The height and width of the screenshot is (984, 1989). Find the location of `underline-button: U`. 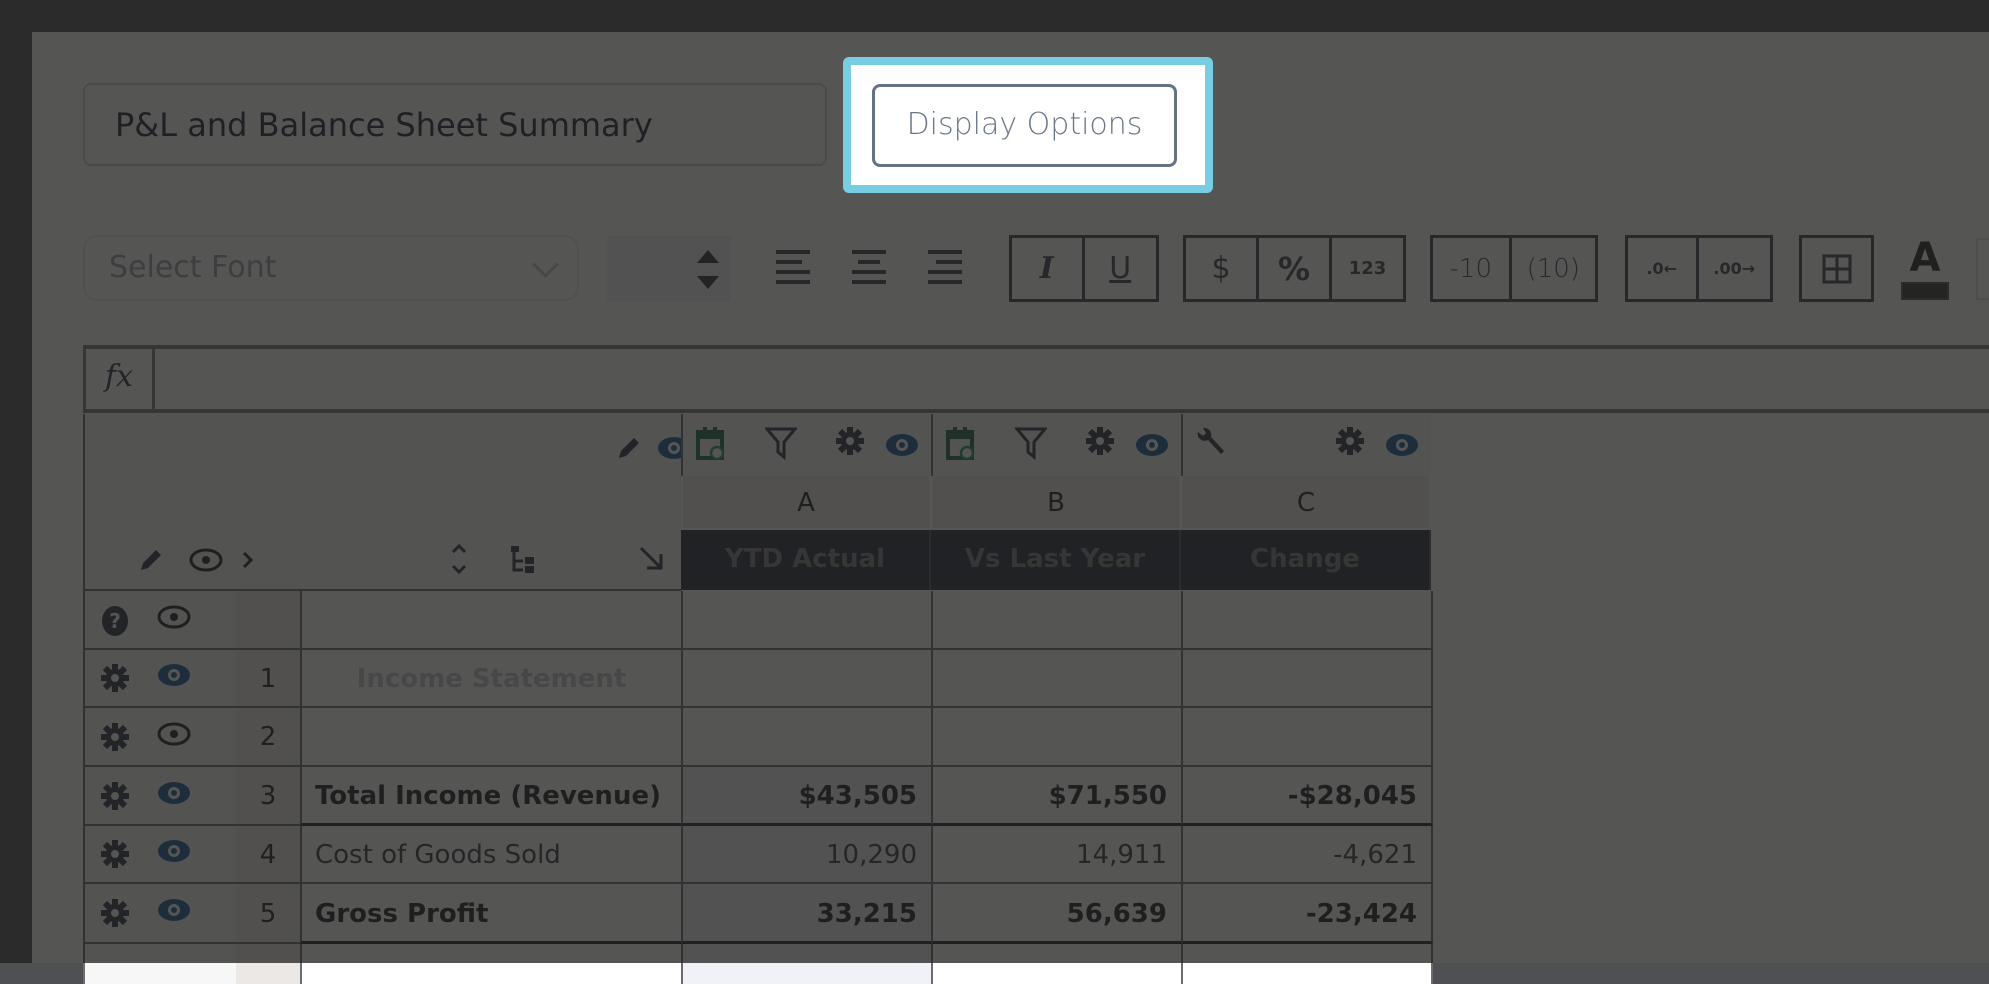

underline-button: U is located at coordinates (1120, 268).